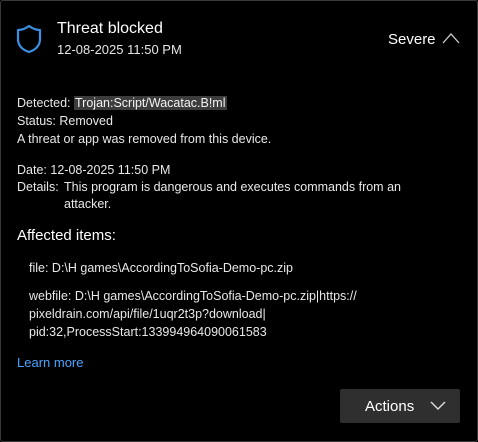  What do you see at coordinates (148, 332) in the screenshot?
I see `webfile-line: pid:32,ProcessStart:133994964090061583` at bounding box center [148, 332].